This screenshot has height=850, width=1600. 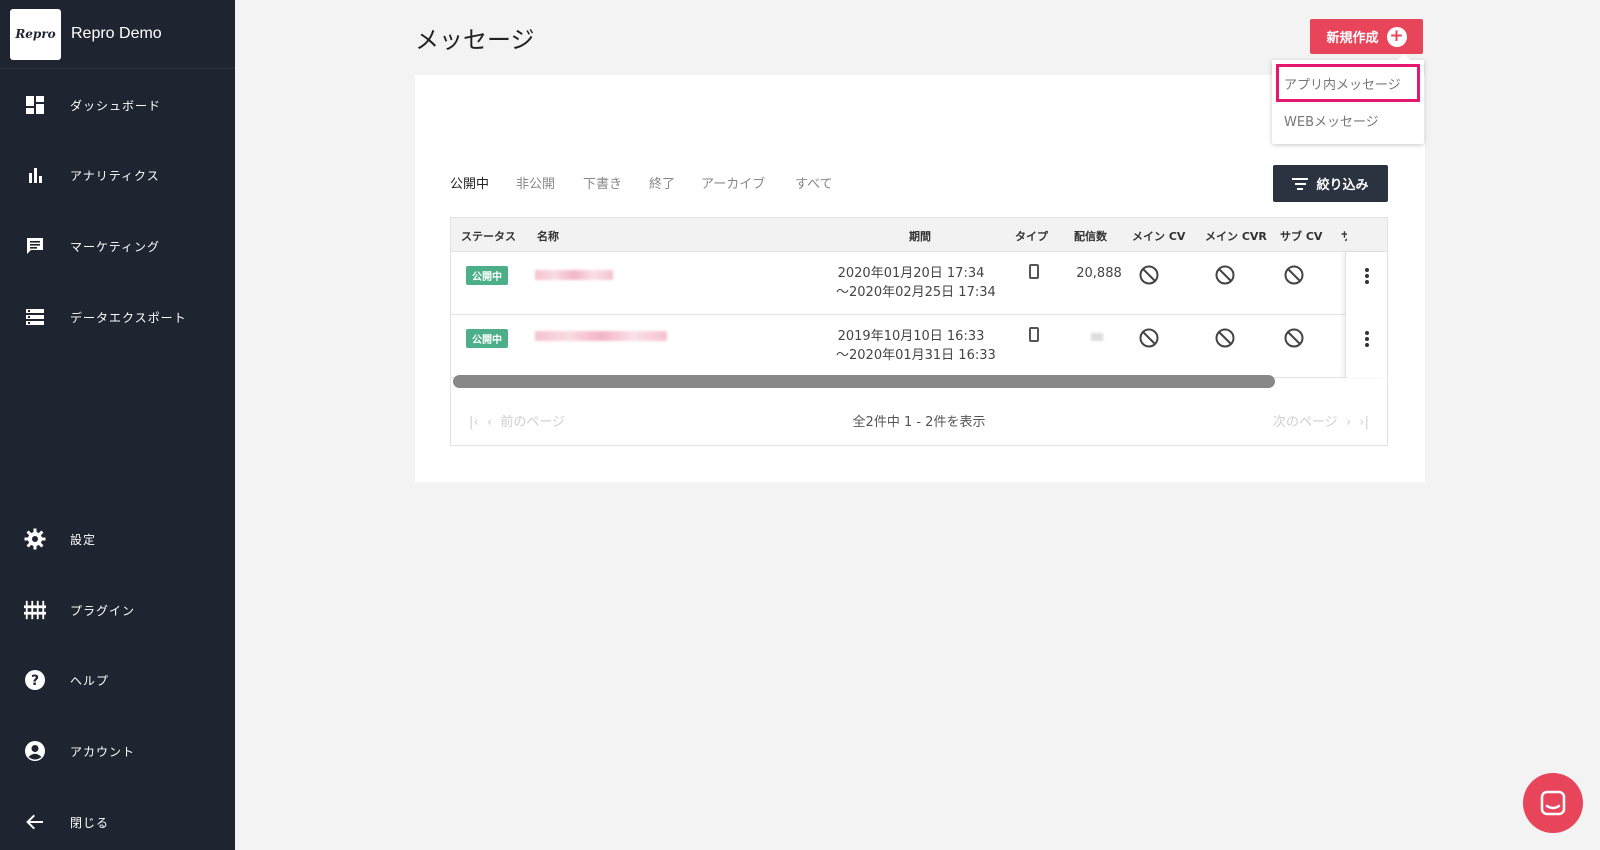 I want to click on chat-icon, so click(x=1553, y=803).